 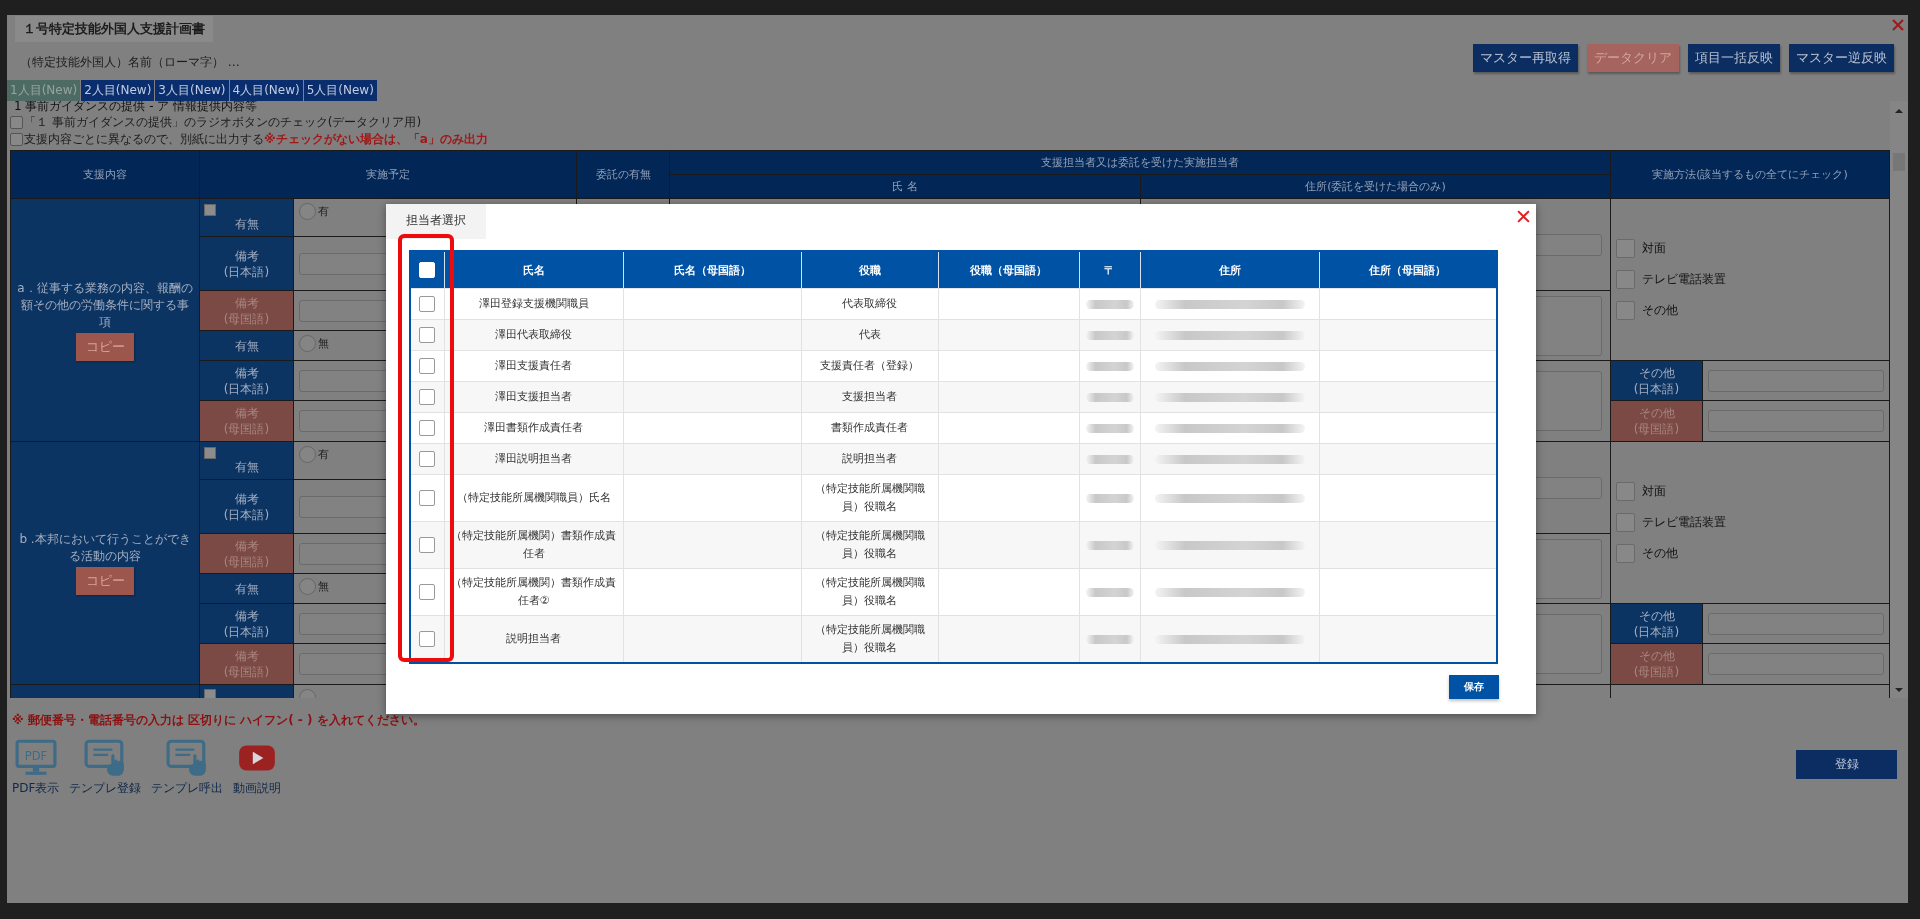 I want to click on person-tab: 5人目(New), so click(x=340, y=90).